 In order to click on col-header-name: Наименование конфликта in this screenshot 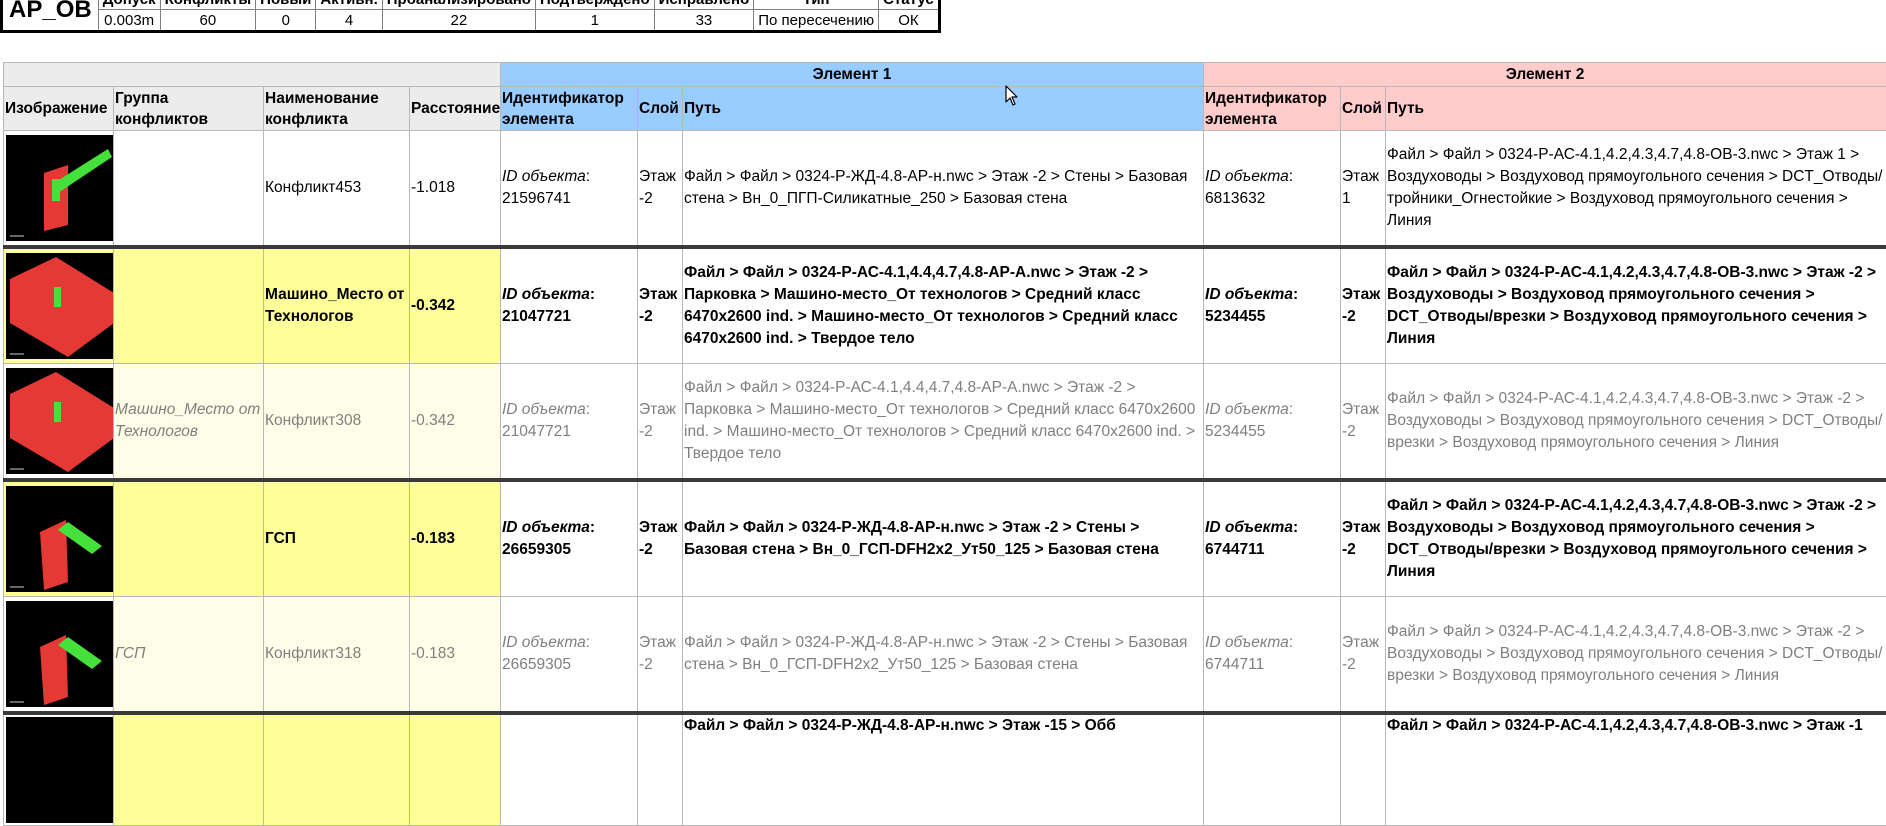, I will do `click(337, 109)`.